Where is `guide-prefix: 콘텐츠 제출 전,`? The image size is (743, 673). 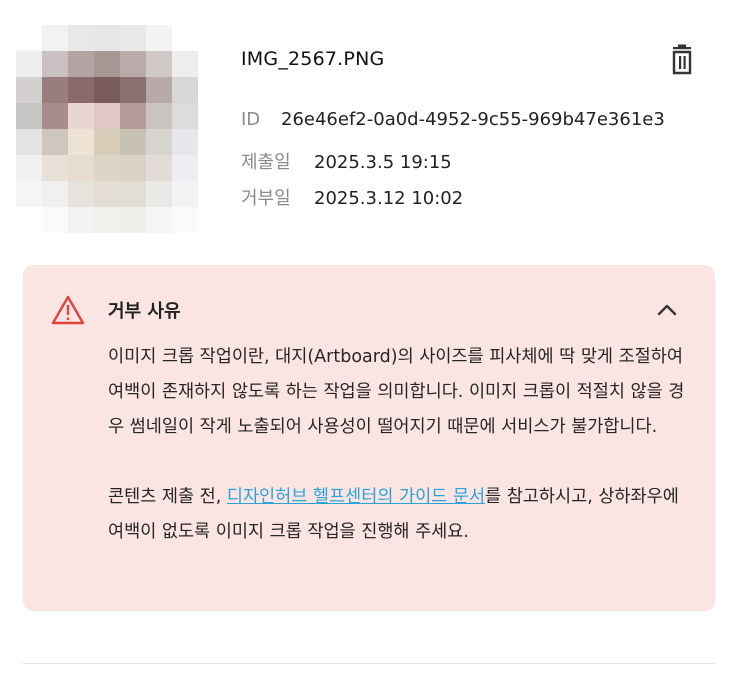 guide-prefix: 콘텐츠 제출 전, is located at coordinates (167, 497).